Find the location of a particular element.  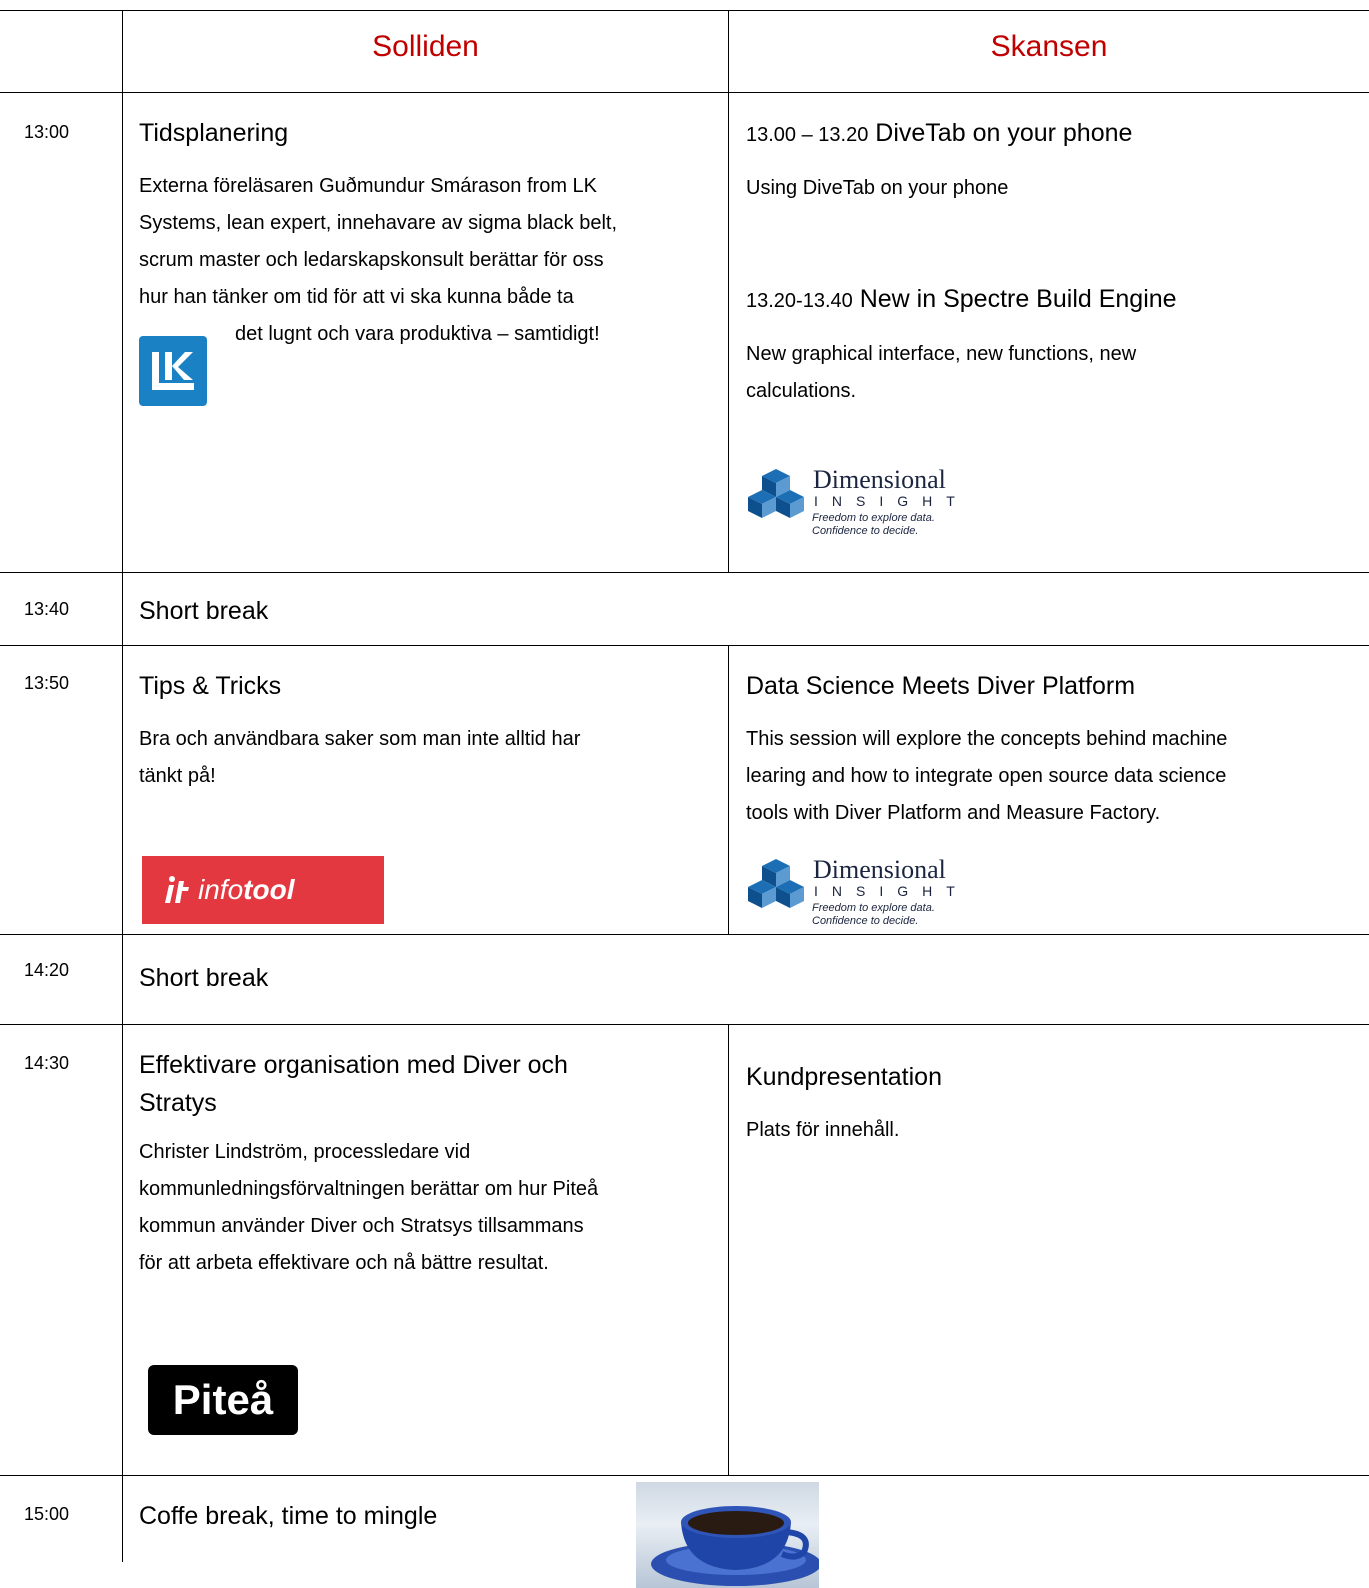

infotool-logo: info tool is located at coordinates (263, 890).